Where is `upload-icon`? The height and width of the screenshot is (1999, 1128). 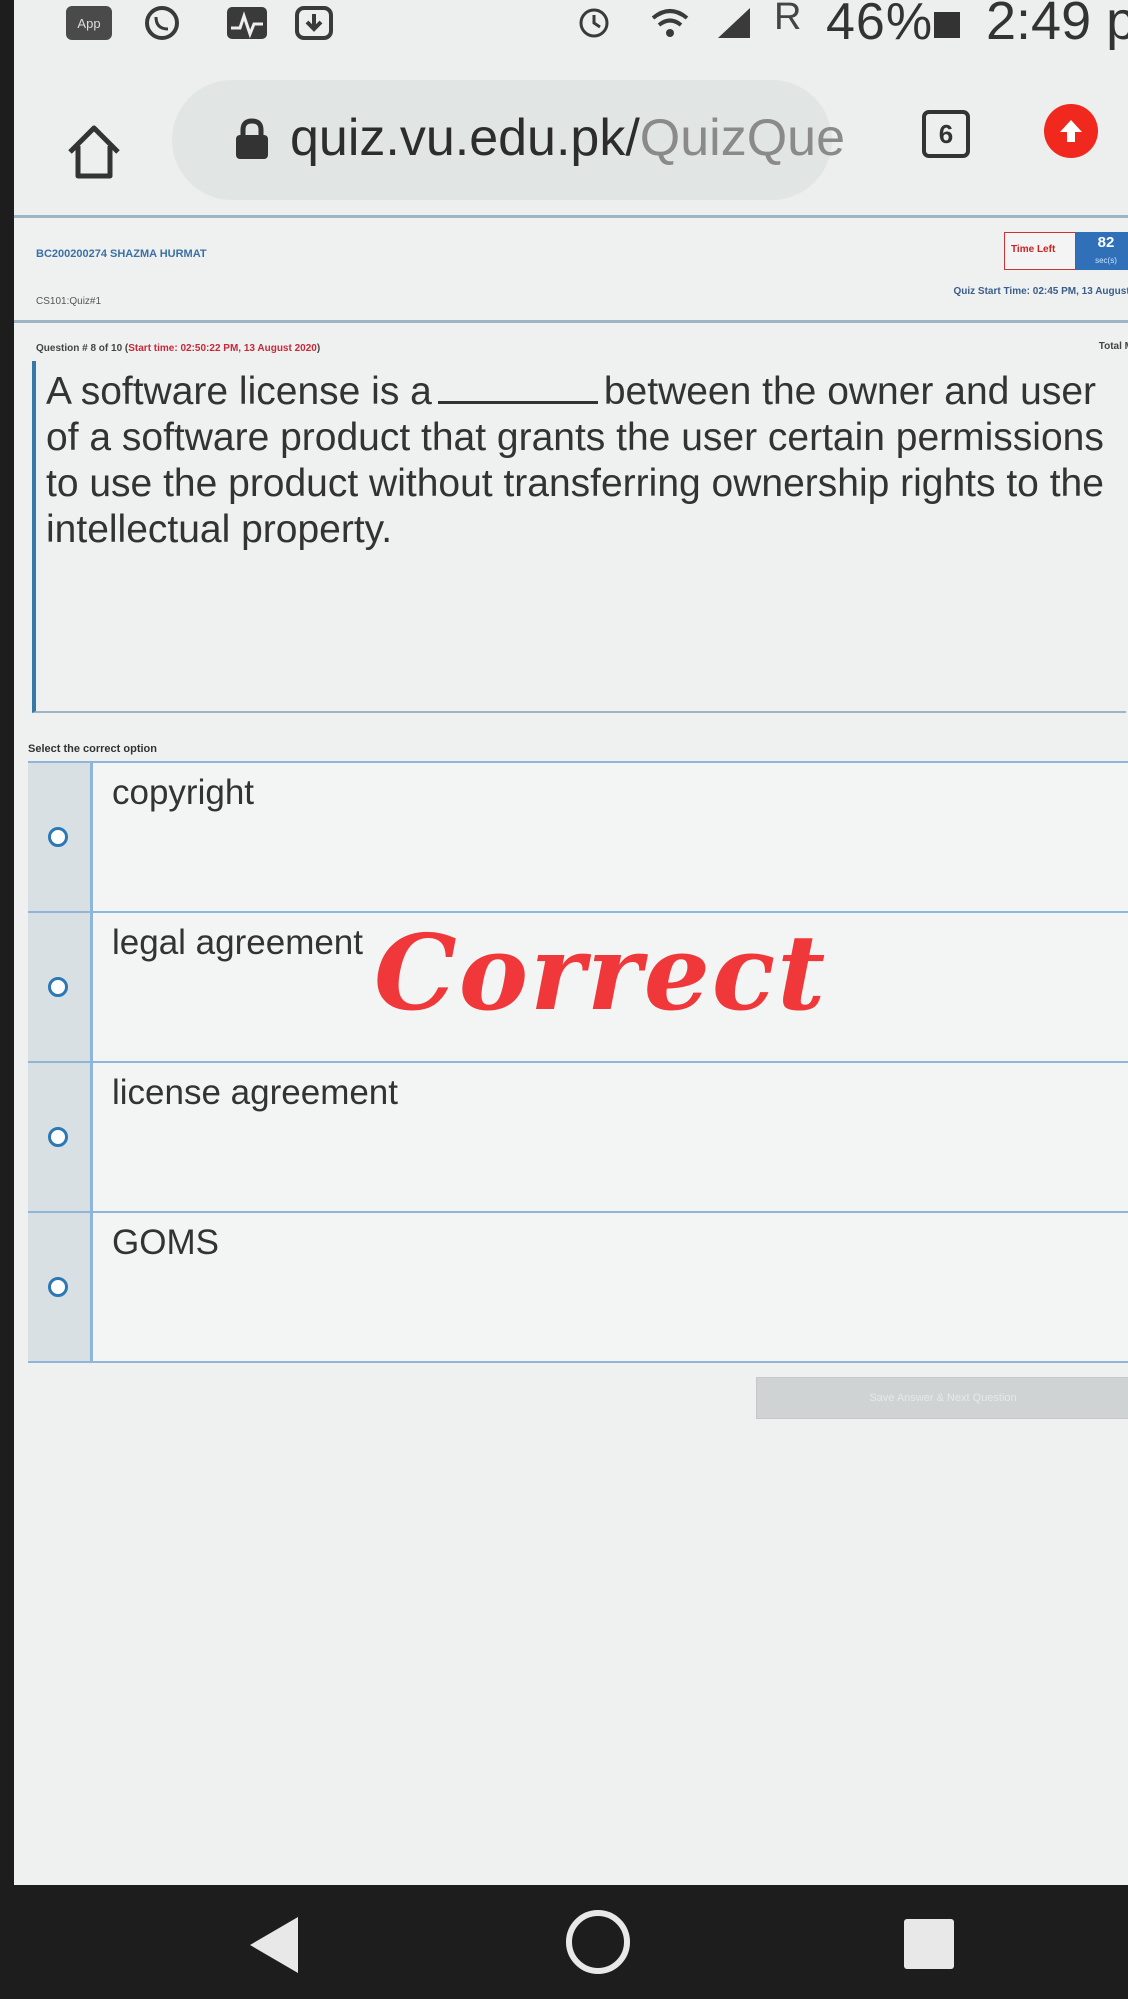 upload-icon is located at coordinates (1071, 131).